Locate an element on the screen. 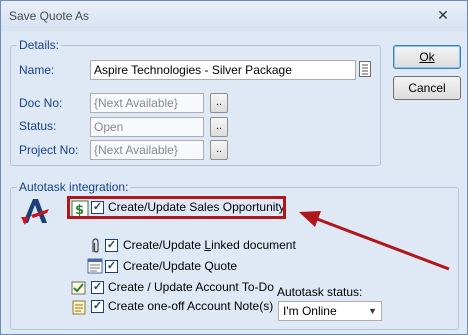 This screenshot has width=468, height=335. paperclip-icon is located at coordinates (95, 245).